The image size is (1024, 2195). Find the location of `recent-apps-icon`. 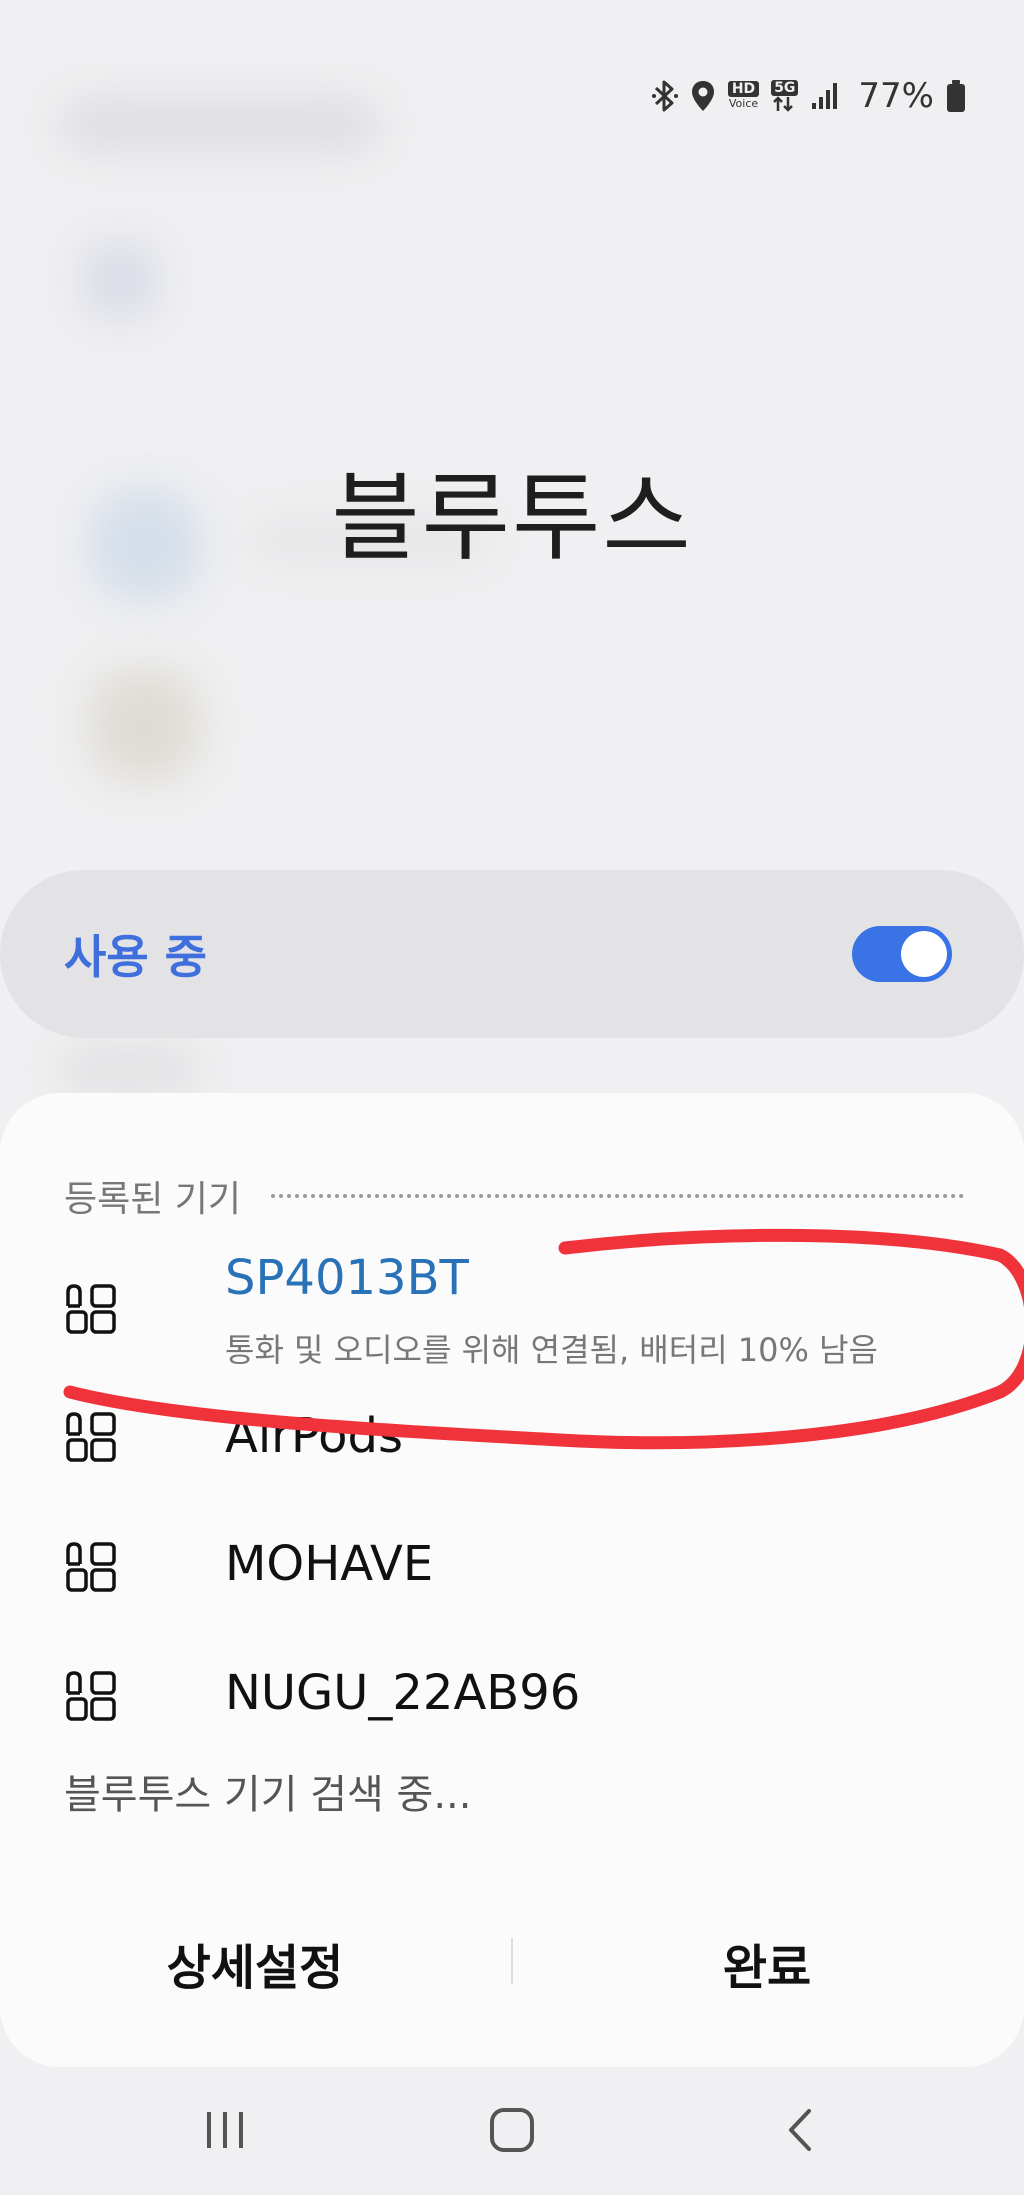

recent-apps-icon is located at coordinates (225, 2130).